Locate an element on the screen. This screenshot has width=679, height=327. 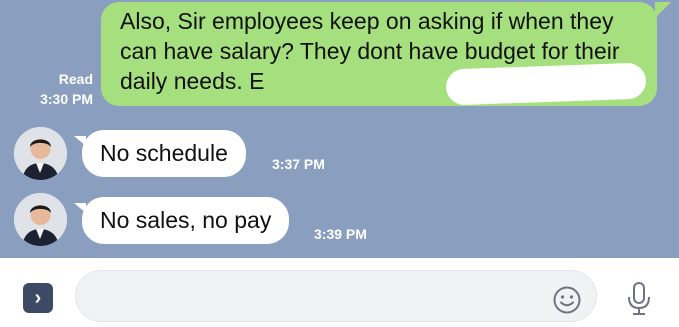
incoming-message-bubble: No sales, no pay is located at coordinates (182, 220).